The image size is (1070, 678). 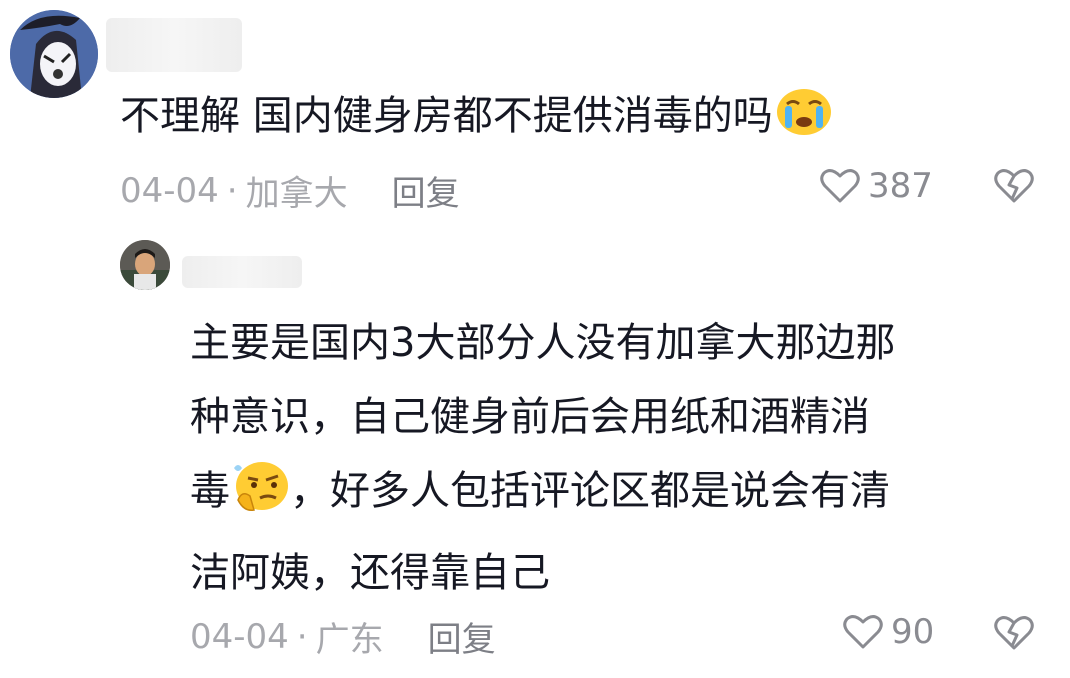 What do you see at coordinates (900, 186) in the screenshot?
I see `like-count: 387` at bounding box center [900, 186].